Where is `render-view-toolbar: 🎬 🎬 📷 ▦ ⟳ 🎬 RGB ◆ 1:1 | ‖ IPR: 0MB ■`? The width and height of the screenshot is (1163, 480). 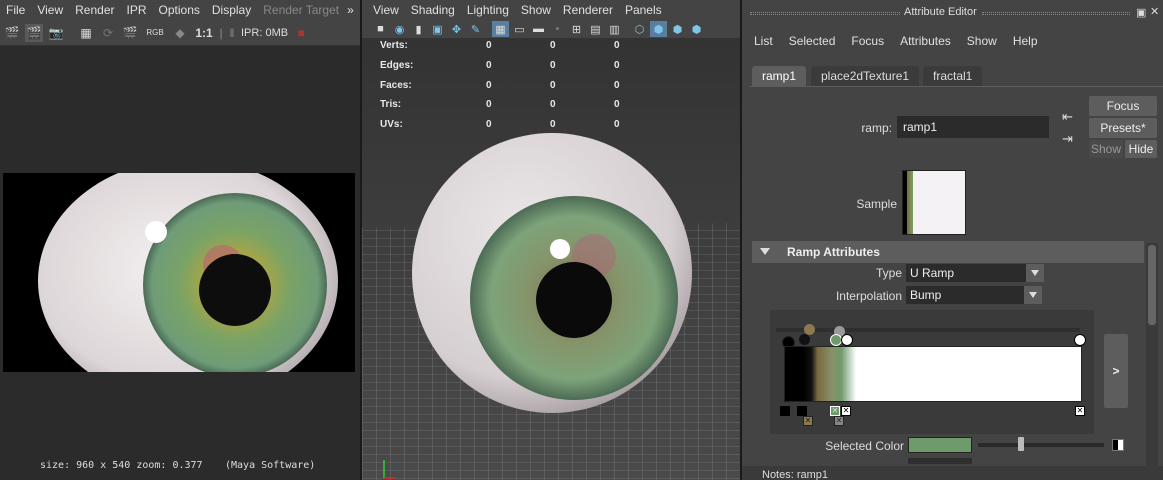 render-view-toolbar: 🎬 🎬 📷 ▦ ⟳ 🎬 RGB ◆ 1:1 | ‖ IPR: 0MB ■ is located at coordinates (180, 33).